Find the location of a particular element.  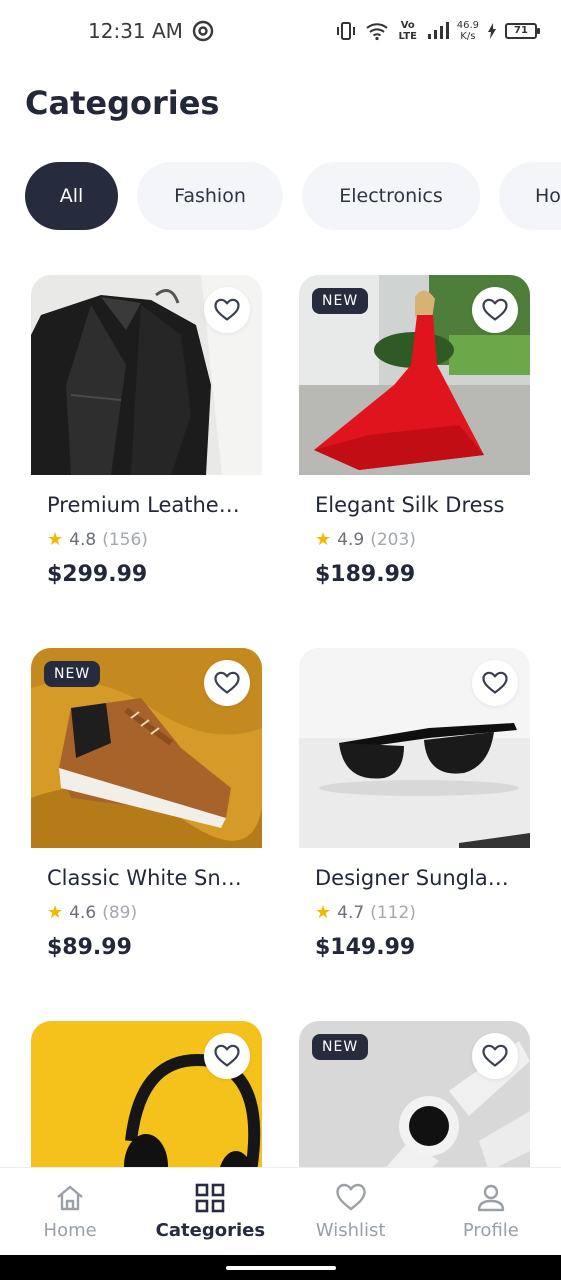

product-rating: ★ 4.7 (112) is located at coordinates (414, 912).